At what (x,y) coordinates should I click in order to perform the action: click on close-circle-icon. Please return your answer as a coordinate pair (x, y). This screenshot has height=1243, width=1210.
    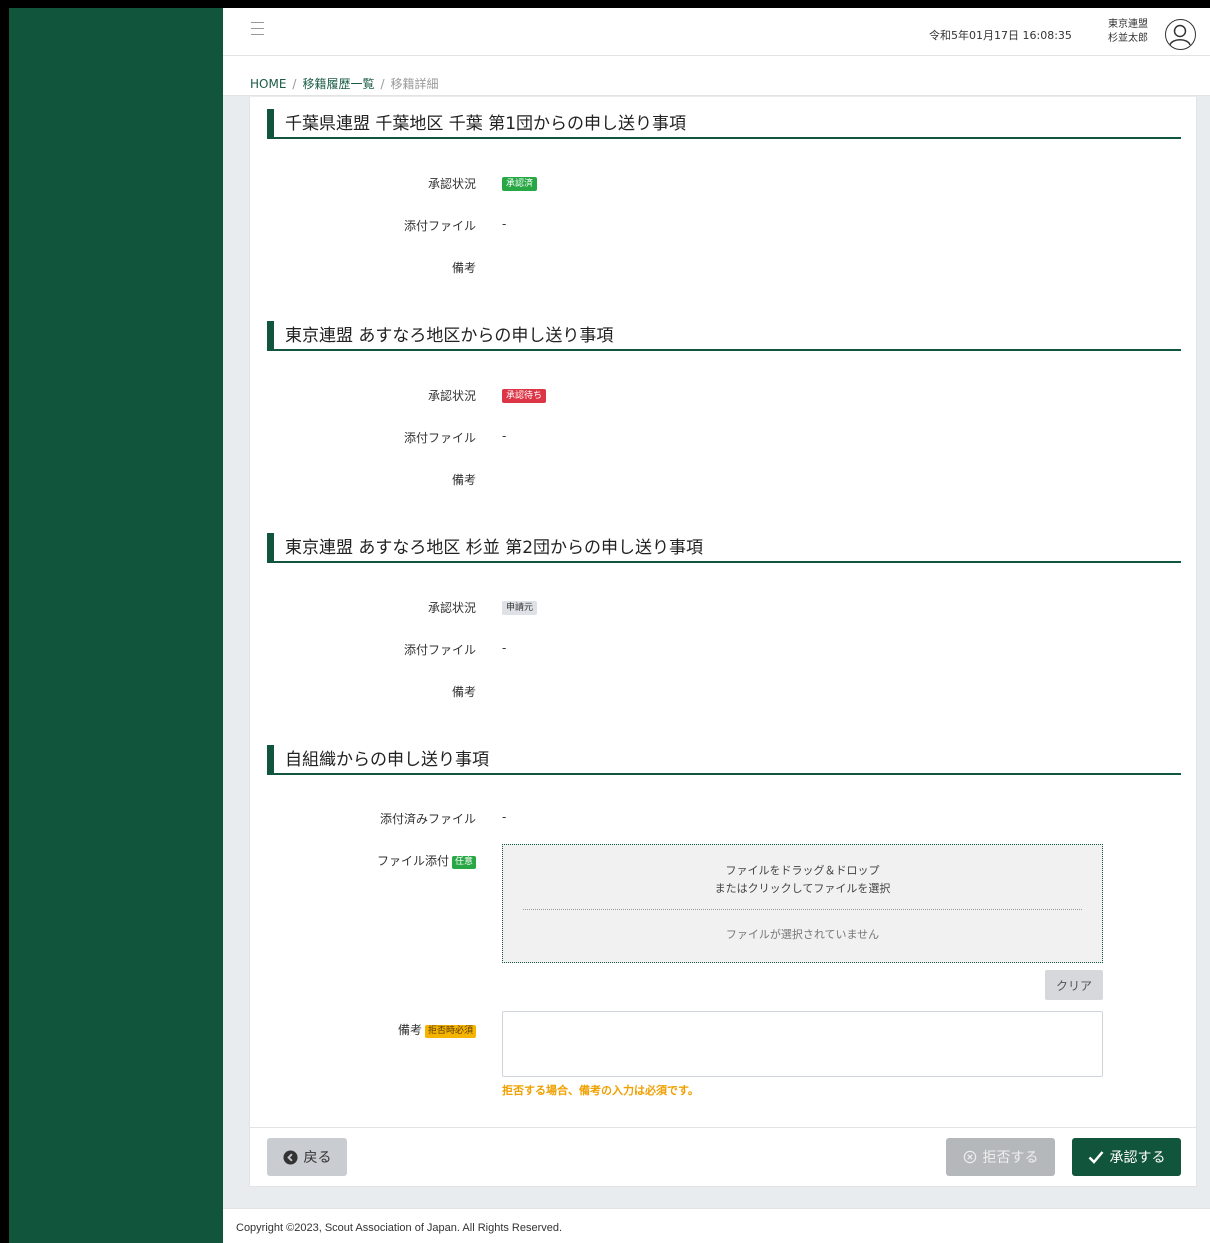
    Looking at the image, I should click on (969, 1157).